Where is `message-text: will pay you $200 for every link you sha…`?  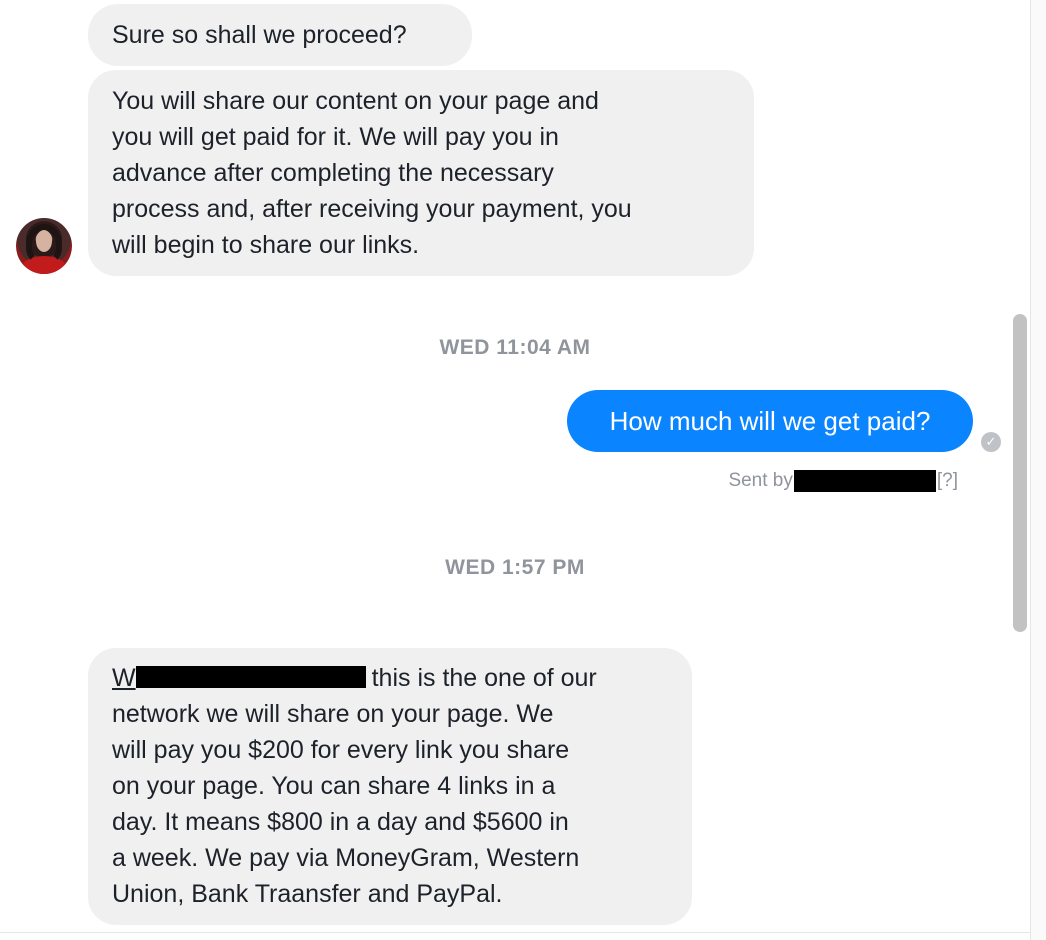
message-text: will pay you $200 for every link you sha… is located at coordinates (341, 750).